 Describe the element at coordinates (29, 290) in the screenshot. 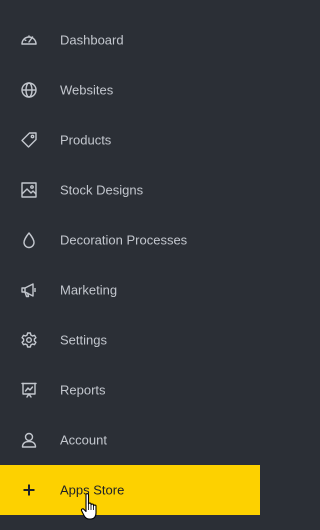

I see `megaphone-icon` at that location.